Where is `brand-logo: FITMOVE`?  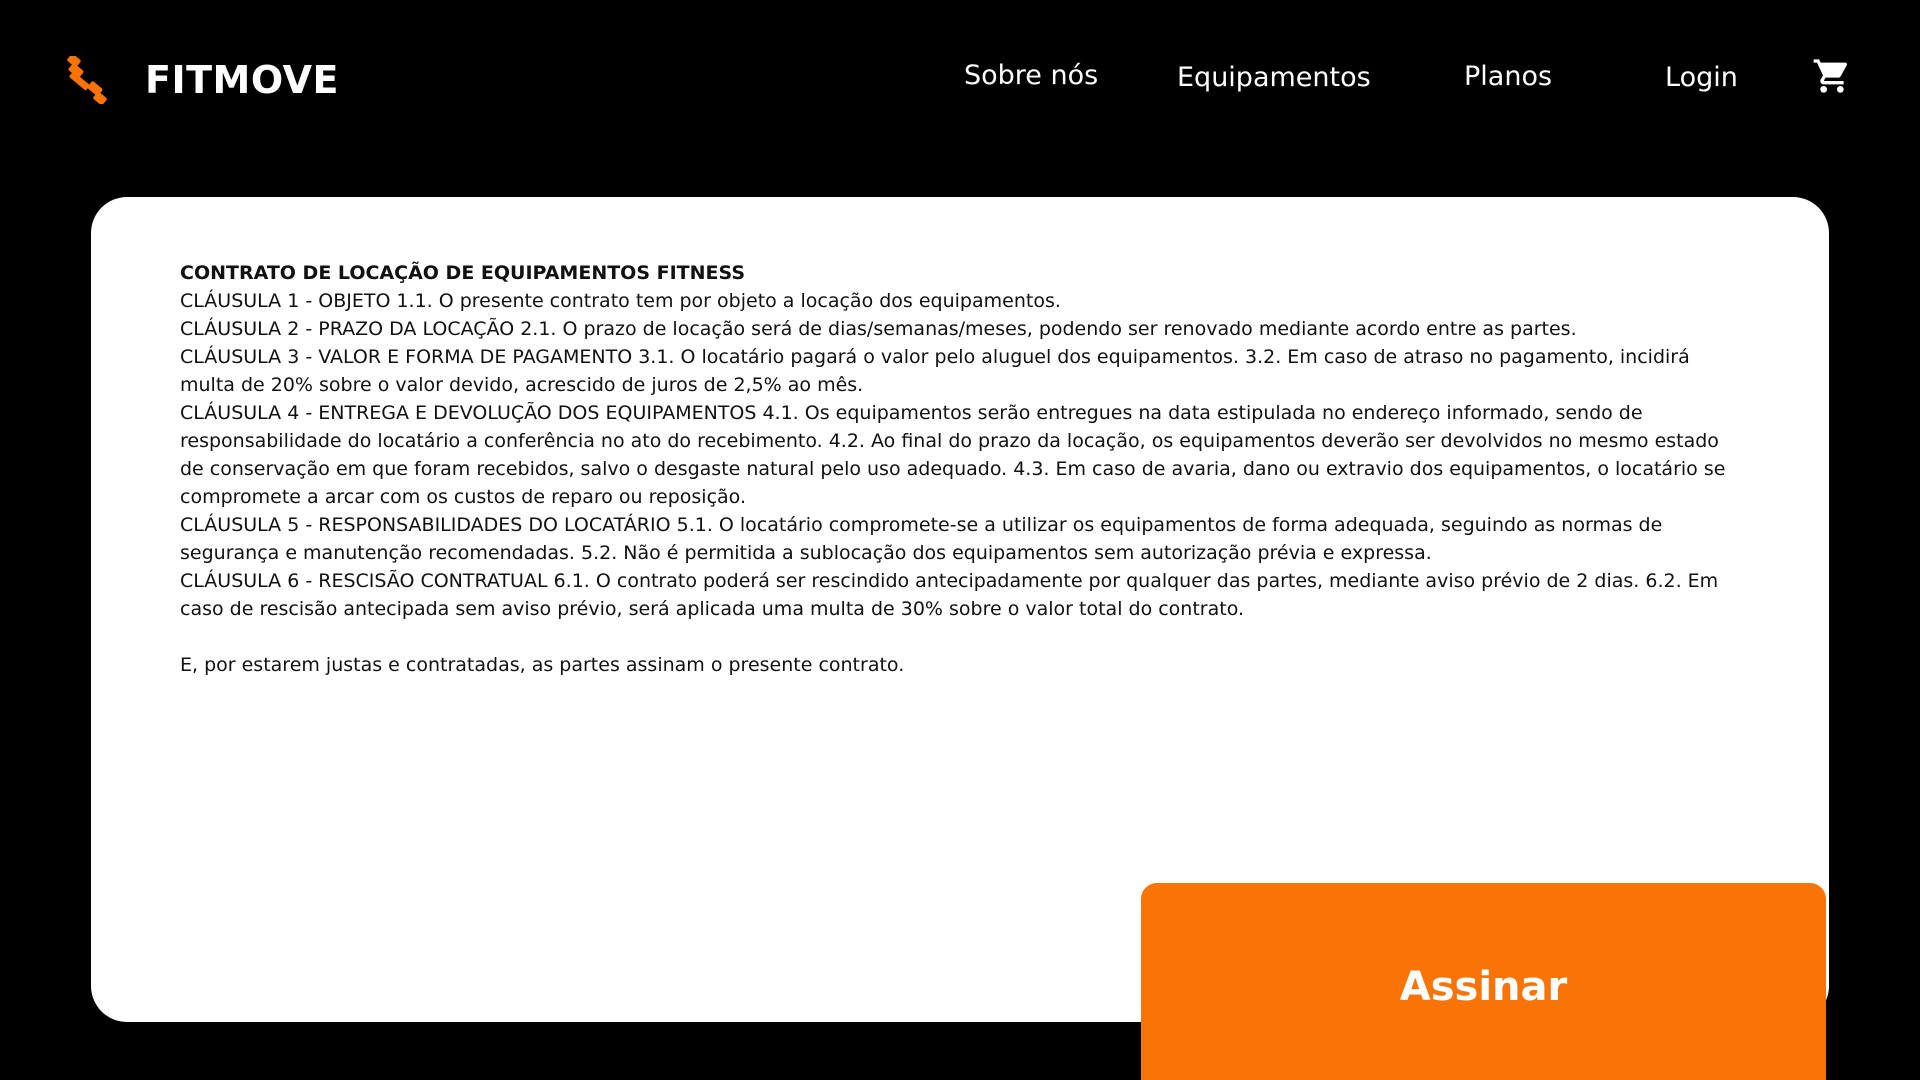 brand-logo: FITMOVE is located at coordinates (202, 80).